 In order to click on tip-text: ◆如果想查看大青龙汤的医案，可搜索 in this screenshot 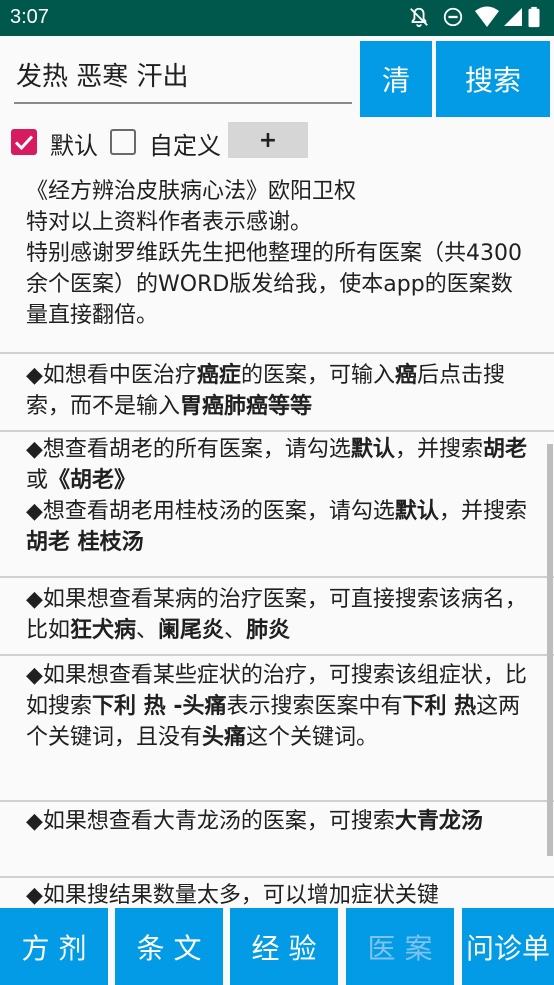, I will do `click(210, 821)`.